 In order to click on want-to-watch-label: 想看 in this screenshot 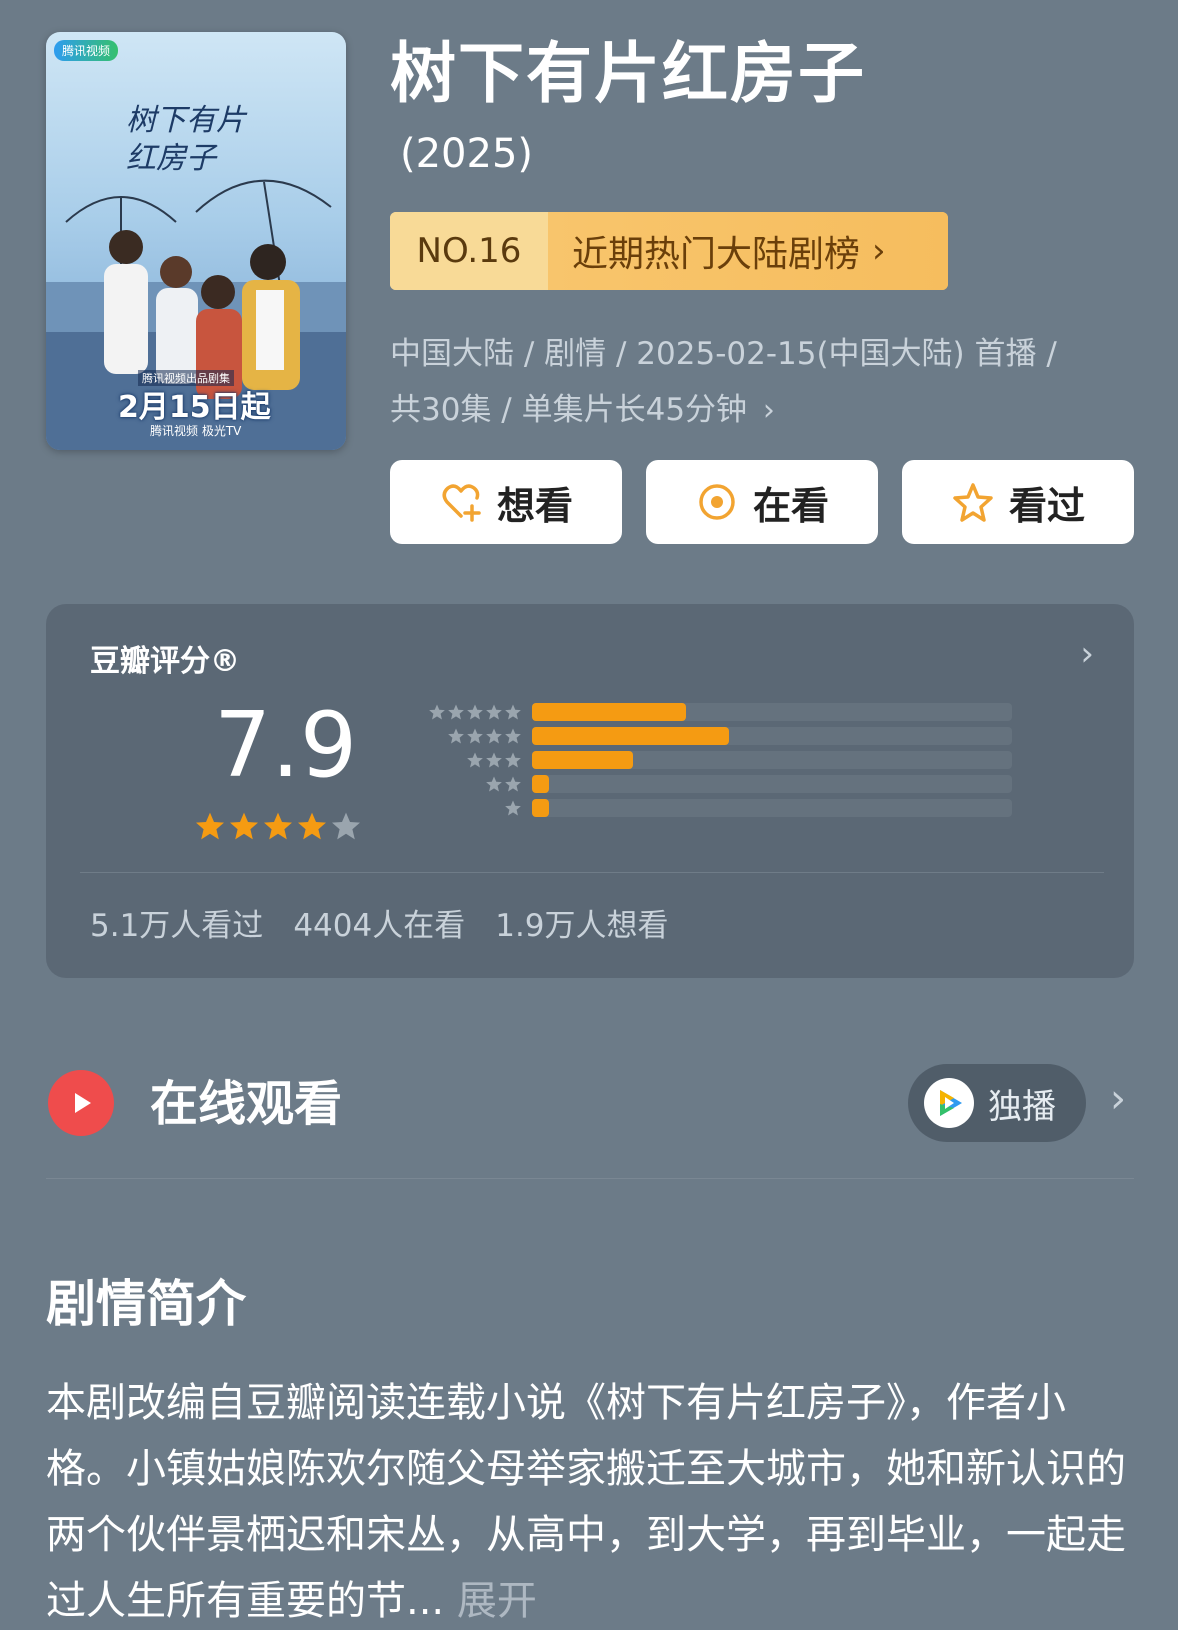, I will do `click(534, 505)`.